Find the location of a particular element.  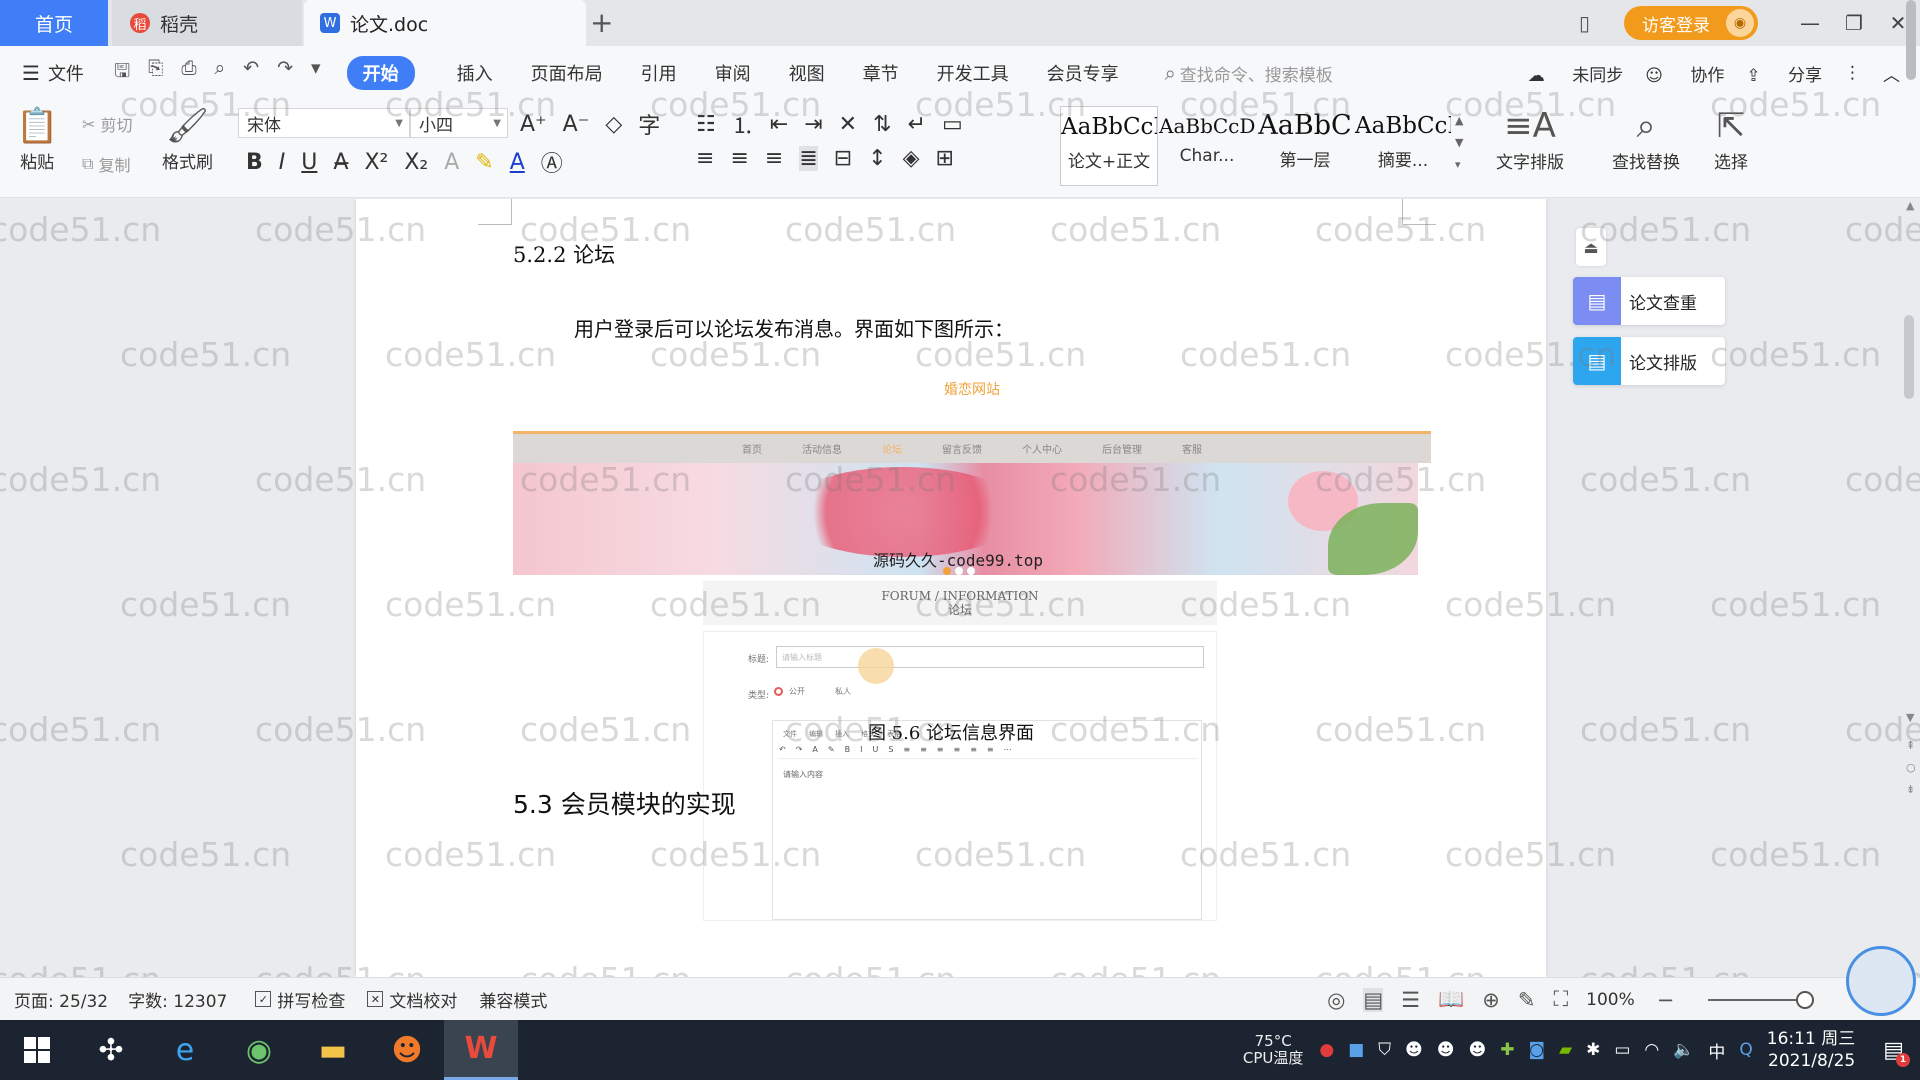

redo-icon: ↷ is located at coordinates (285, 73).